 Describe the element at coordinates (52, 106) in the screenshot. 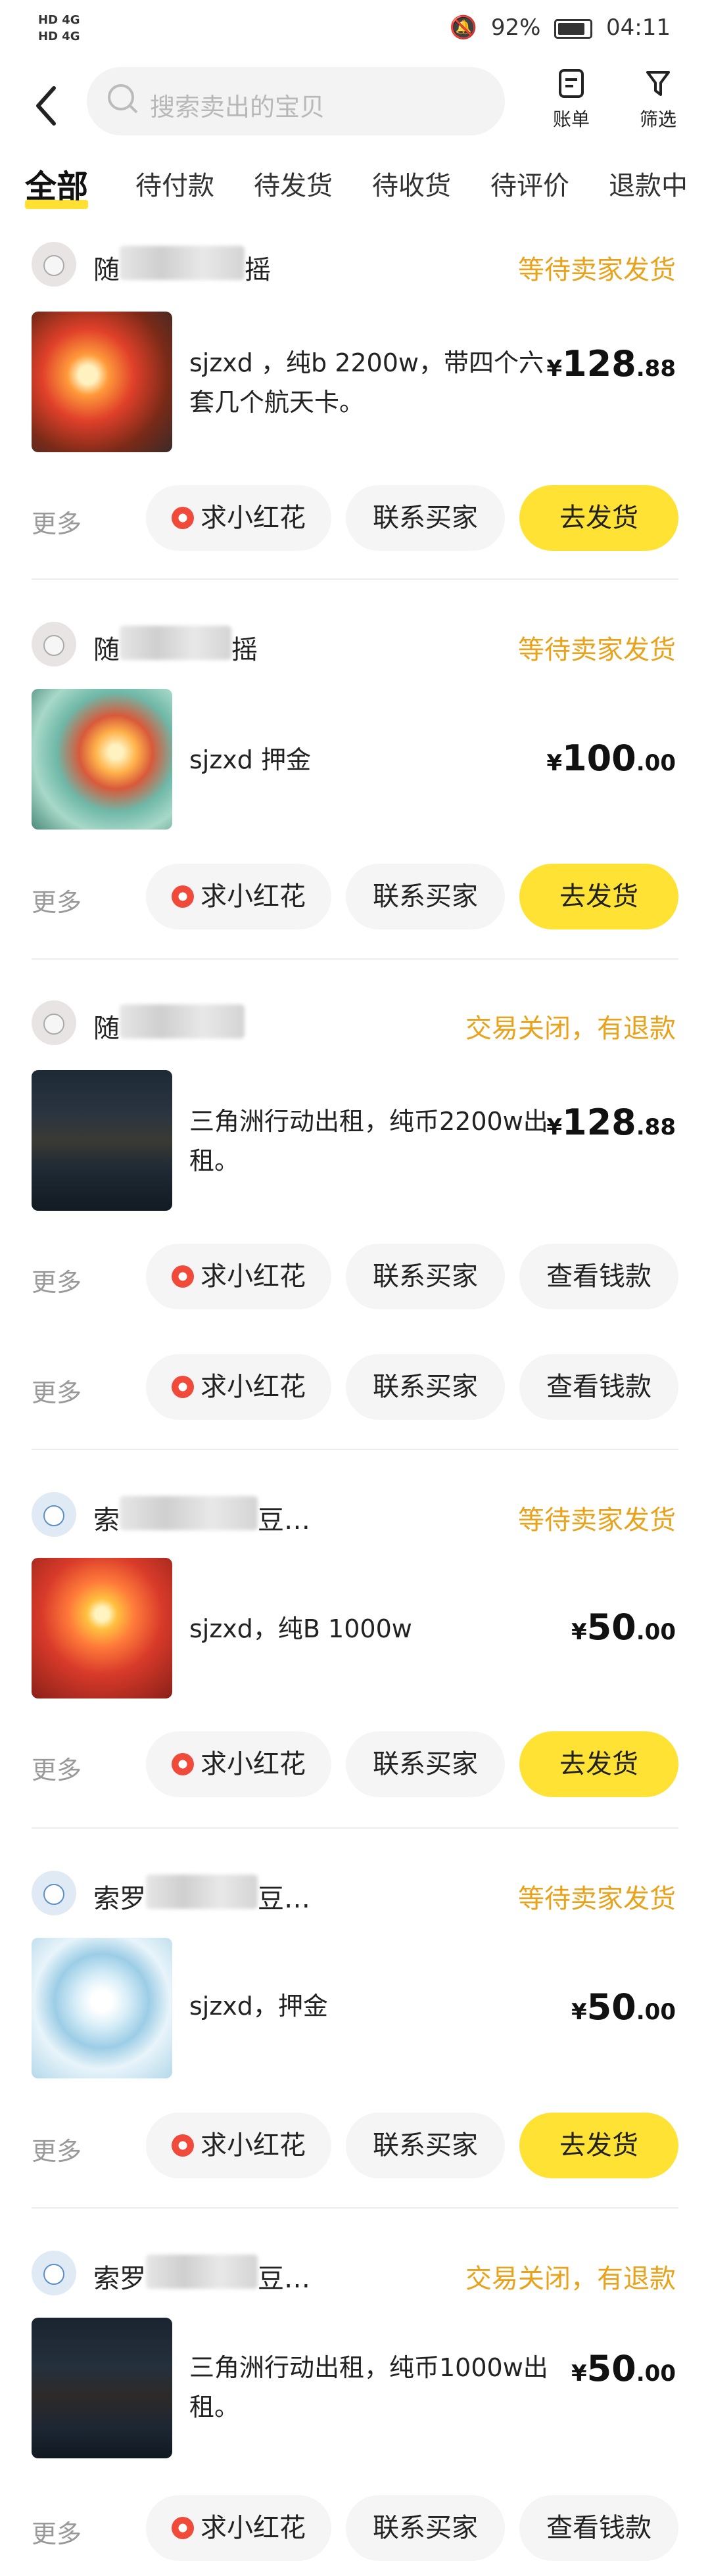

I see `back-button` at that location.